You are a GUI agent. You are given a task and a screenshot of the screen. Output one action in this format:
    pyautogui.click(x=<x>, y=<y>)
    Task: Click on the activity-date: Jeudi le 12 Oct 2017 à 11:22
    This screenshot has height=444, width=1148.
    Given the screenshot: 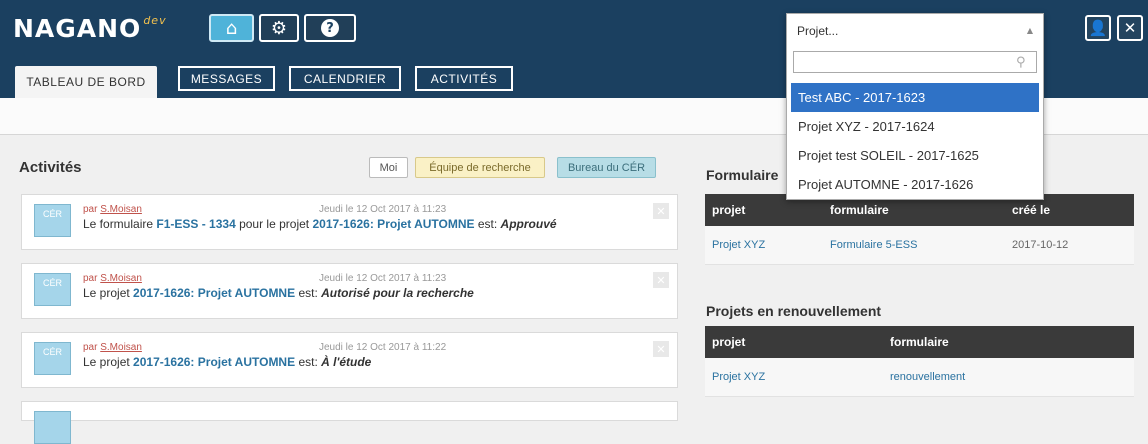 What is the action you would take?
    pyautogui.click(x=383, y=347)
    